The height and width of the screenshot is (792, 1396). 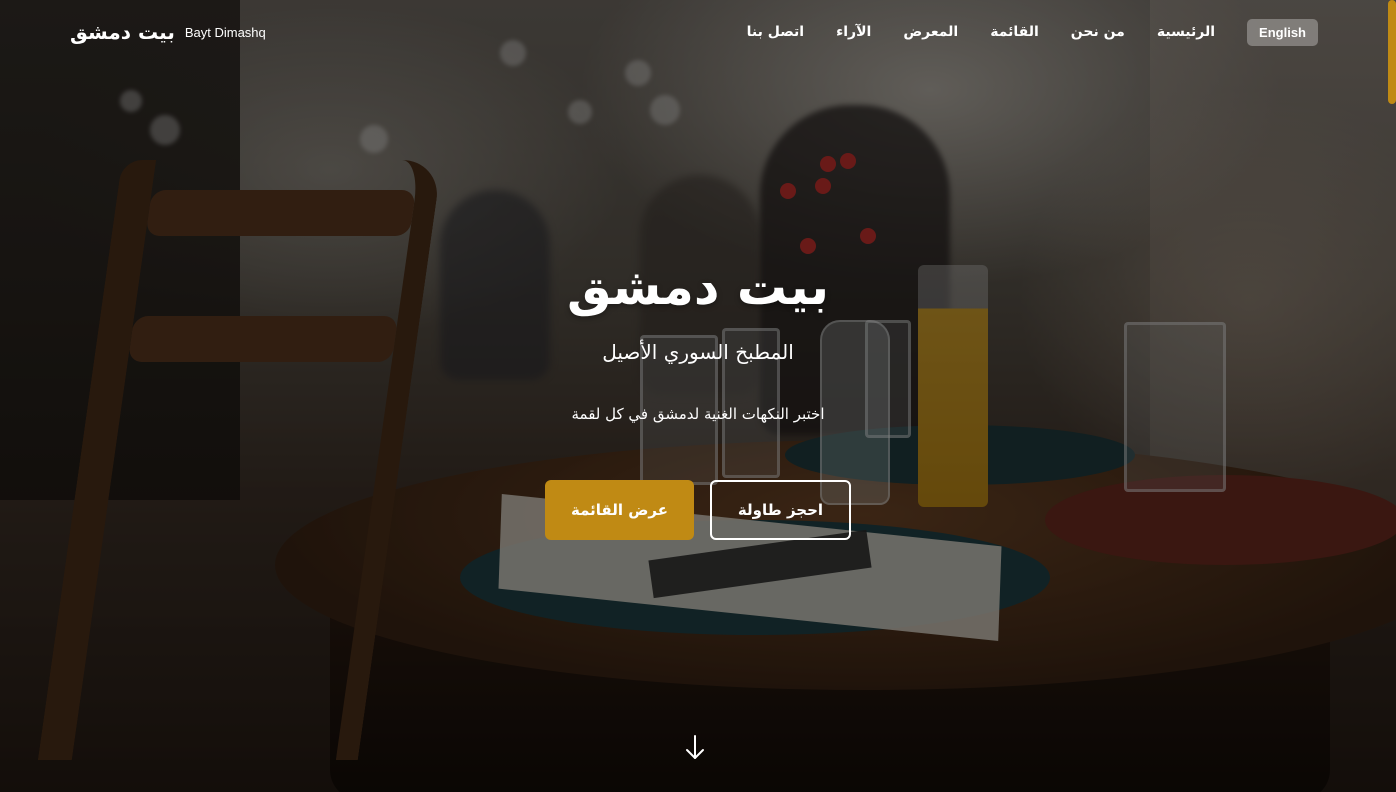 What do you see at coordinates (1392, 52) in the screenshot?
I see `scrollbar-thumb` at bounding box center [1392, 52].